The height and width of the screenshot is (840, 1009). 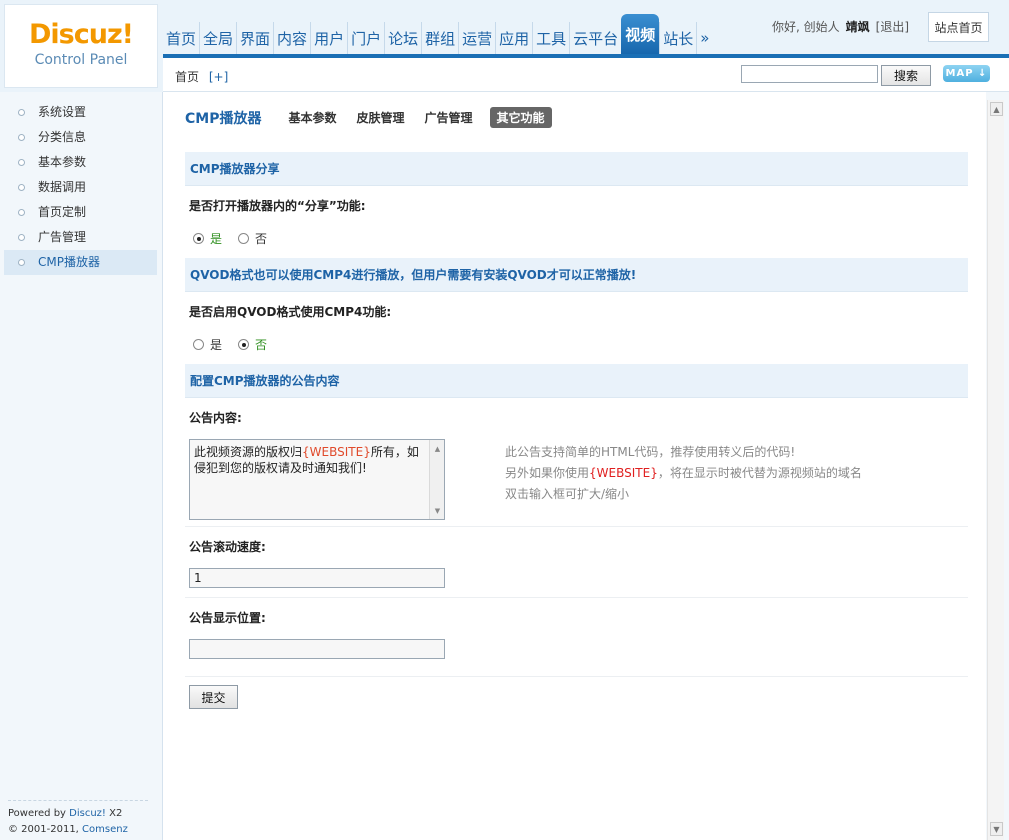 What do you see at coordinates (995, 470) in the screenshot?
I see `page-scrollbar: ▲ ▼` at bounding box center [995, 470].